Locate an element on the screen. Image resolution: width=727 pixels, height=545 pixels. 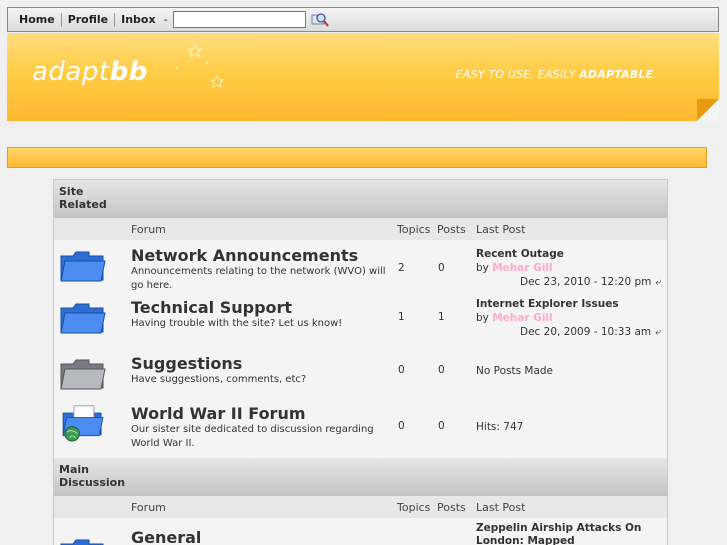
last-post-title-link: Internet Explorer Issues is located at coordinates (571, 304).